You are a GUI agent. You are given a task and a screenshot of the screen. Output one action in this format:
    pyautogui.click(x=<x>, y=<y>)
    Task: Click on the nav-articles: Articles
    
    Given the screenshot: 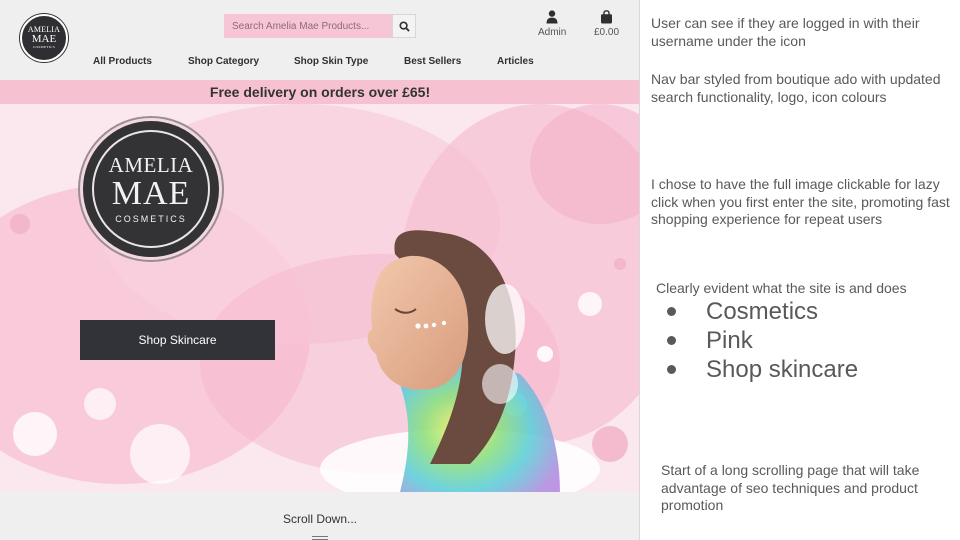 What is the action you would take?
    pyautogui.click(x=515, y=61)
    